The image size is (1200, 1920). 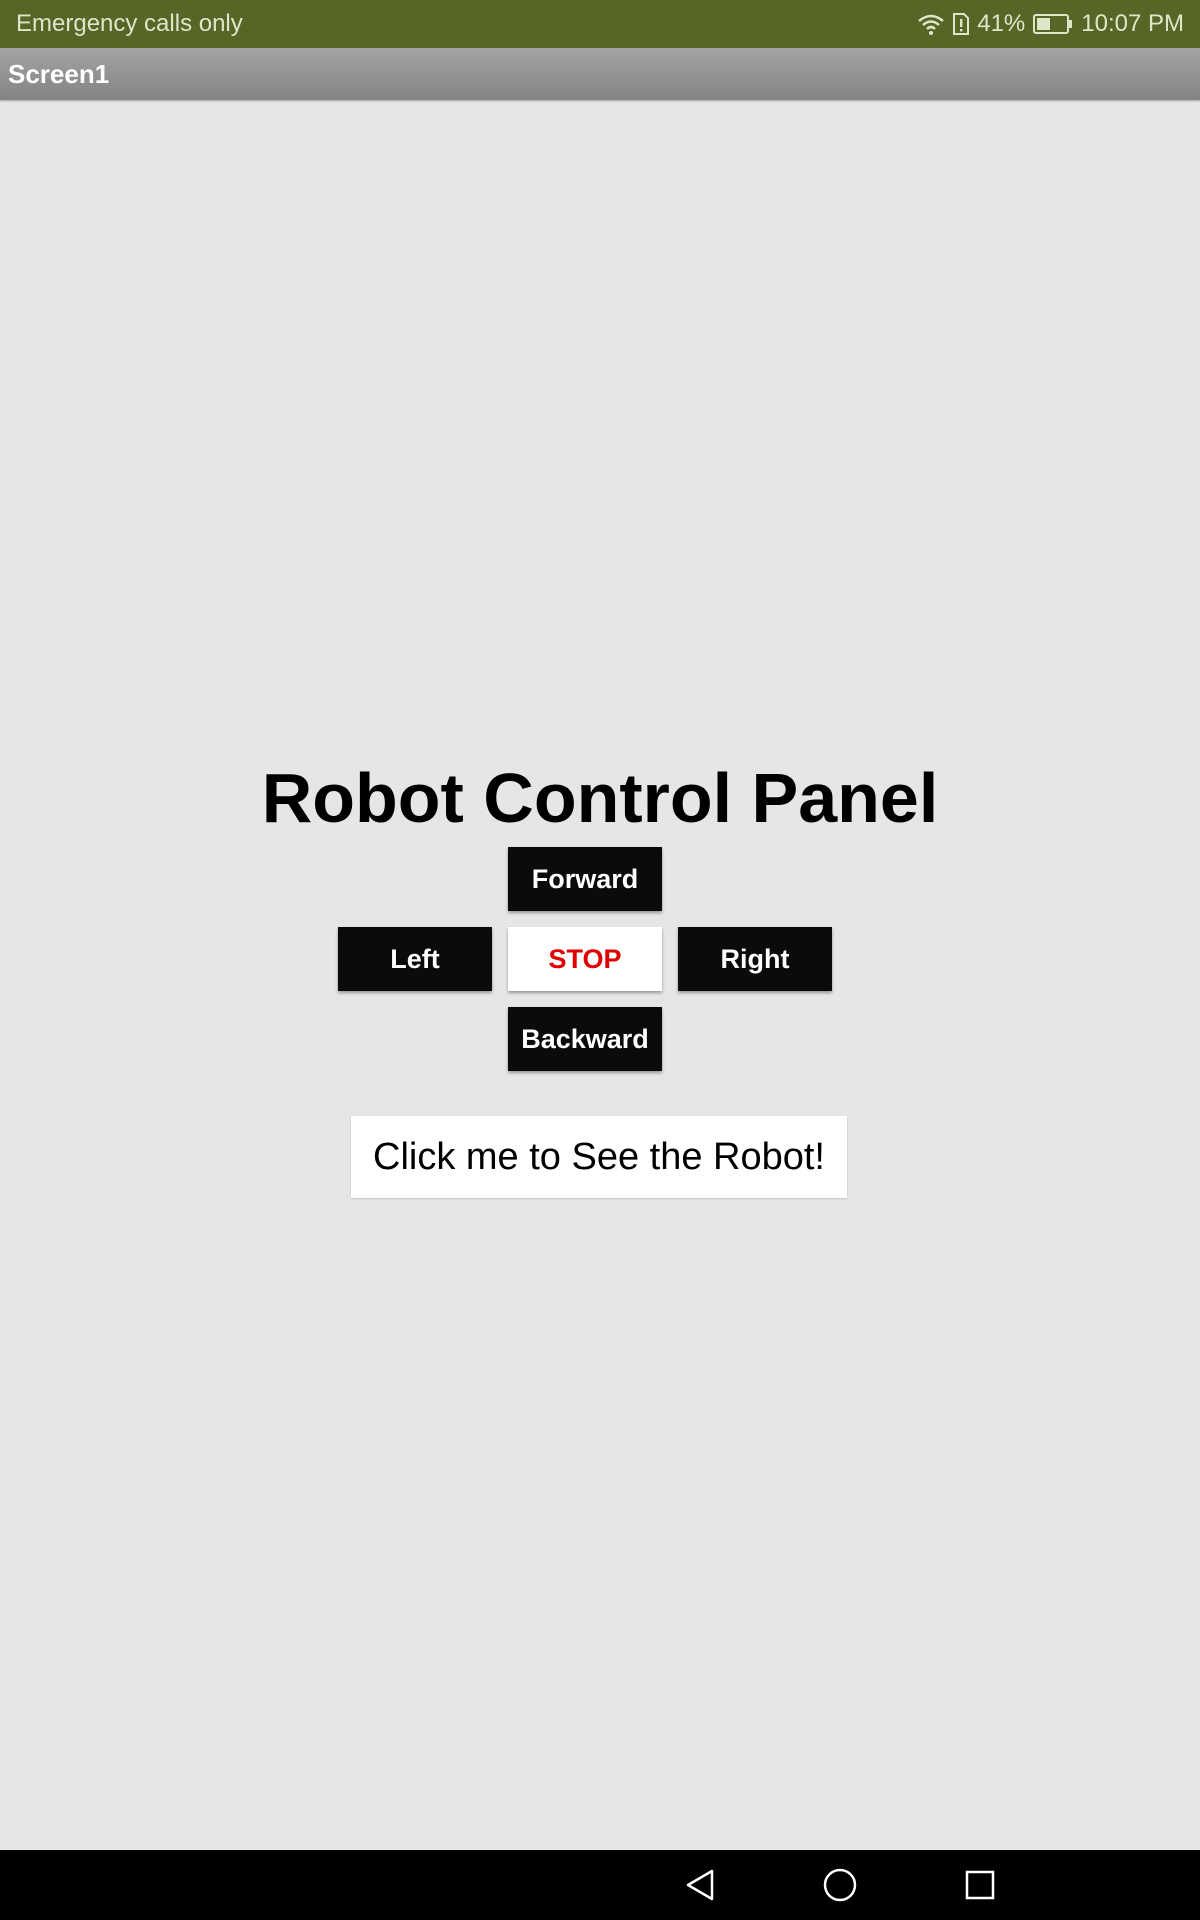 I want to click on carrier-status: Emergency calls only, so click(x=129, y=23).